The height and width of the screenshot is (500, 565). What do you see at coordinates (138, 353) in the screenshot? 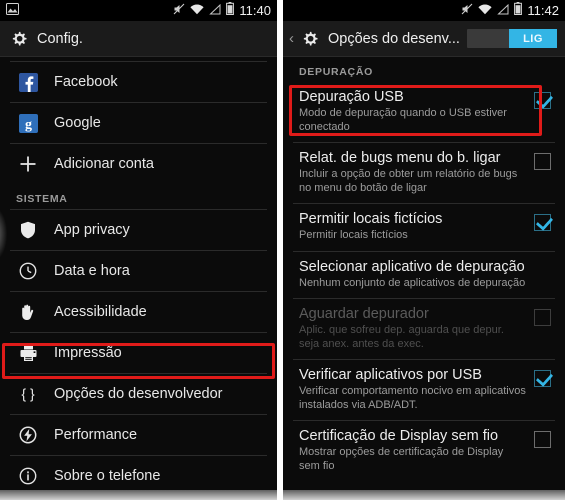
I see `sidebar-item-printing: Impressão` at bounding box center [138, 353].